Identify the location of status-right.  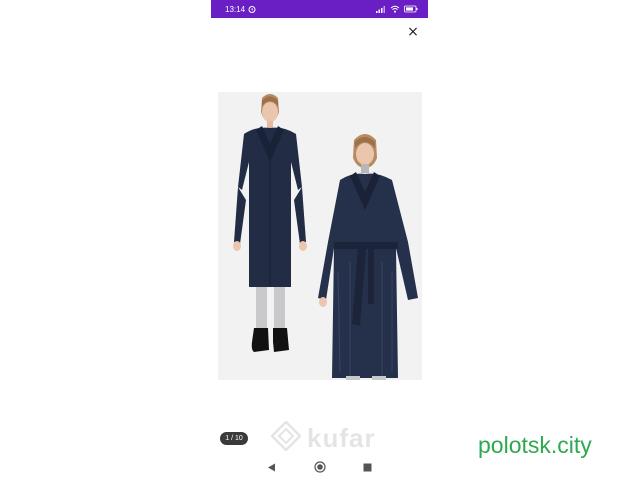
(397, 9).